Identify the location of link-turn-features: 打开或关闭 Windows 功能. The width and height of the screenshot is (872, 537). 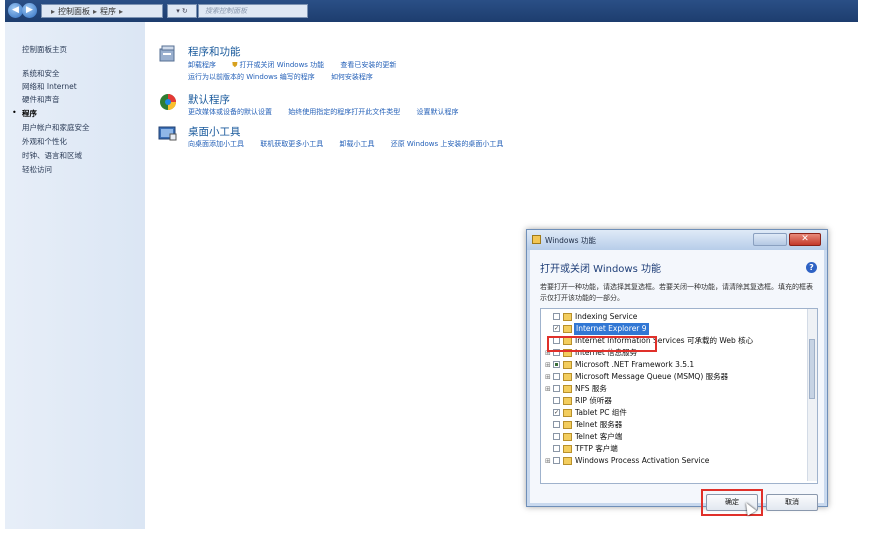
(281, 65).